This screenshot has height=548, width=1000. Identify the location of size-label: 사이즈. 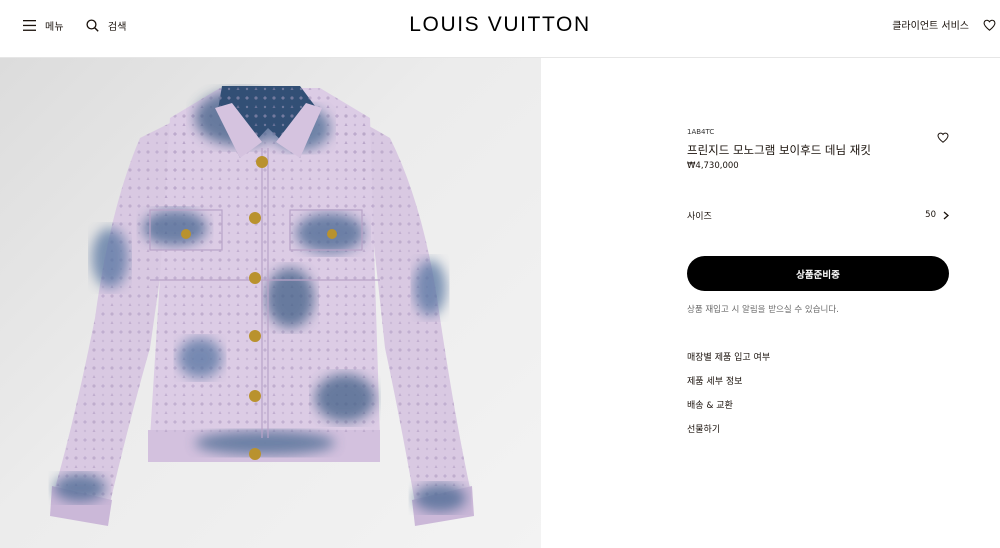
(699, 216).